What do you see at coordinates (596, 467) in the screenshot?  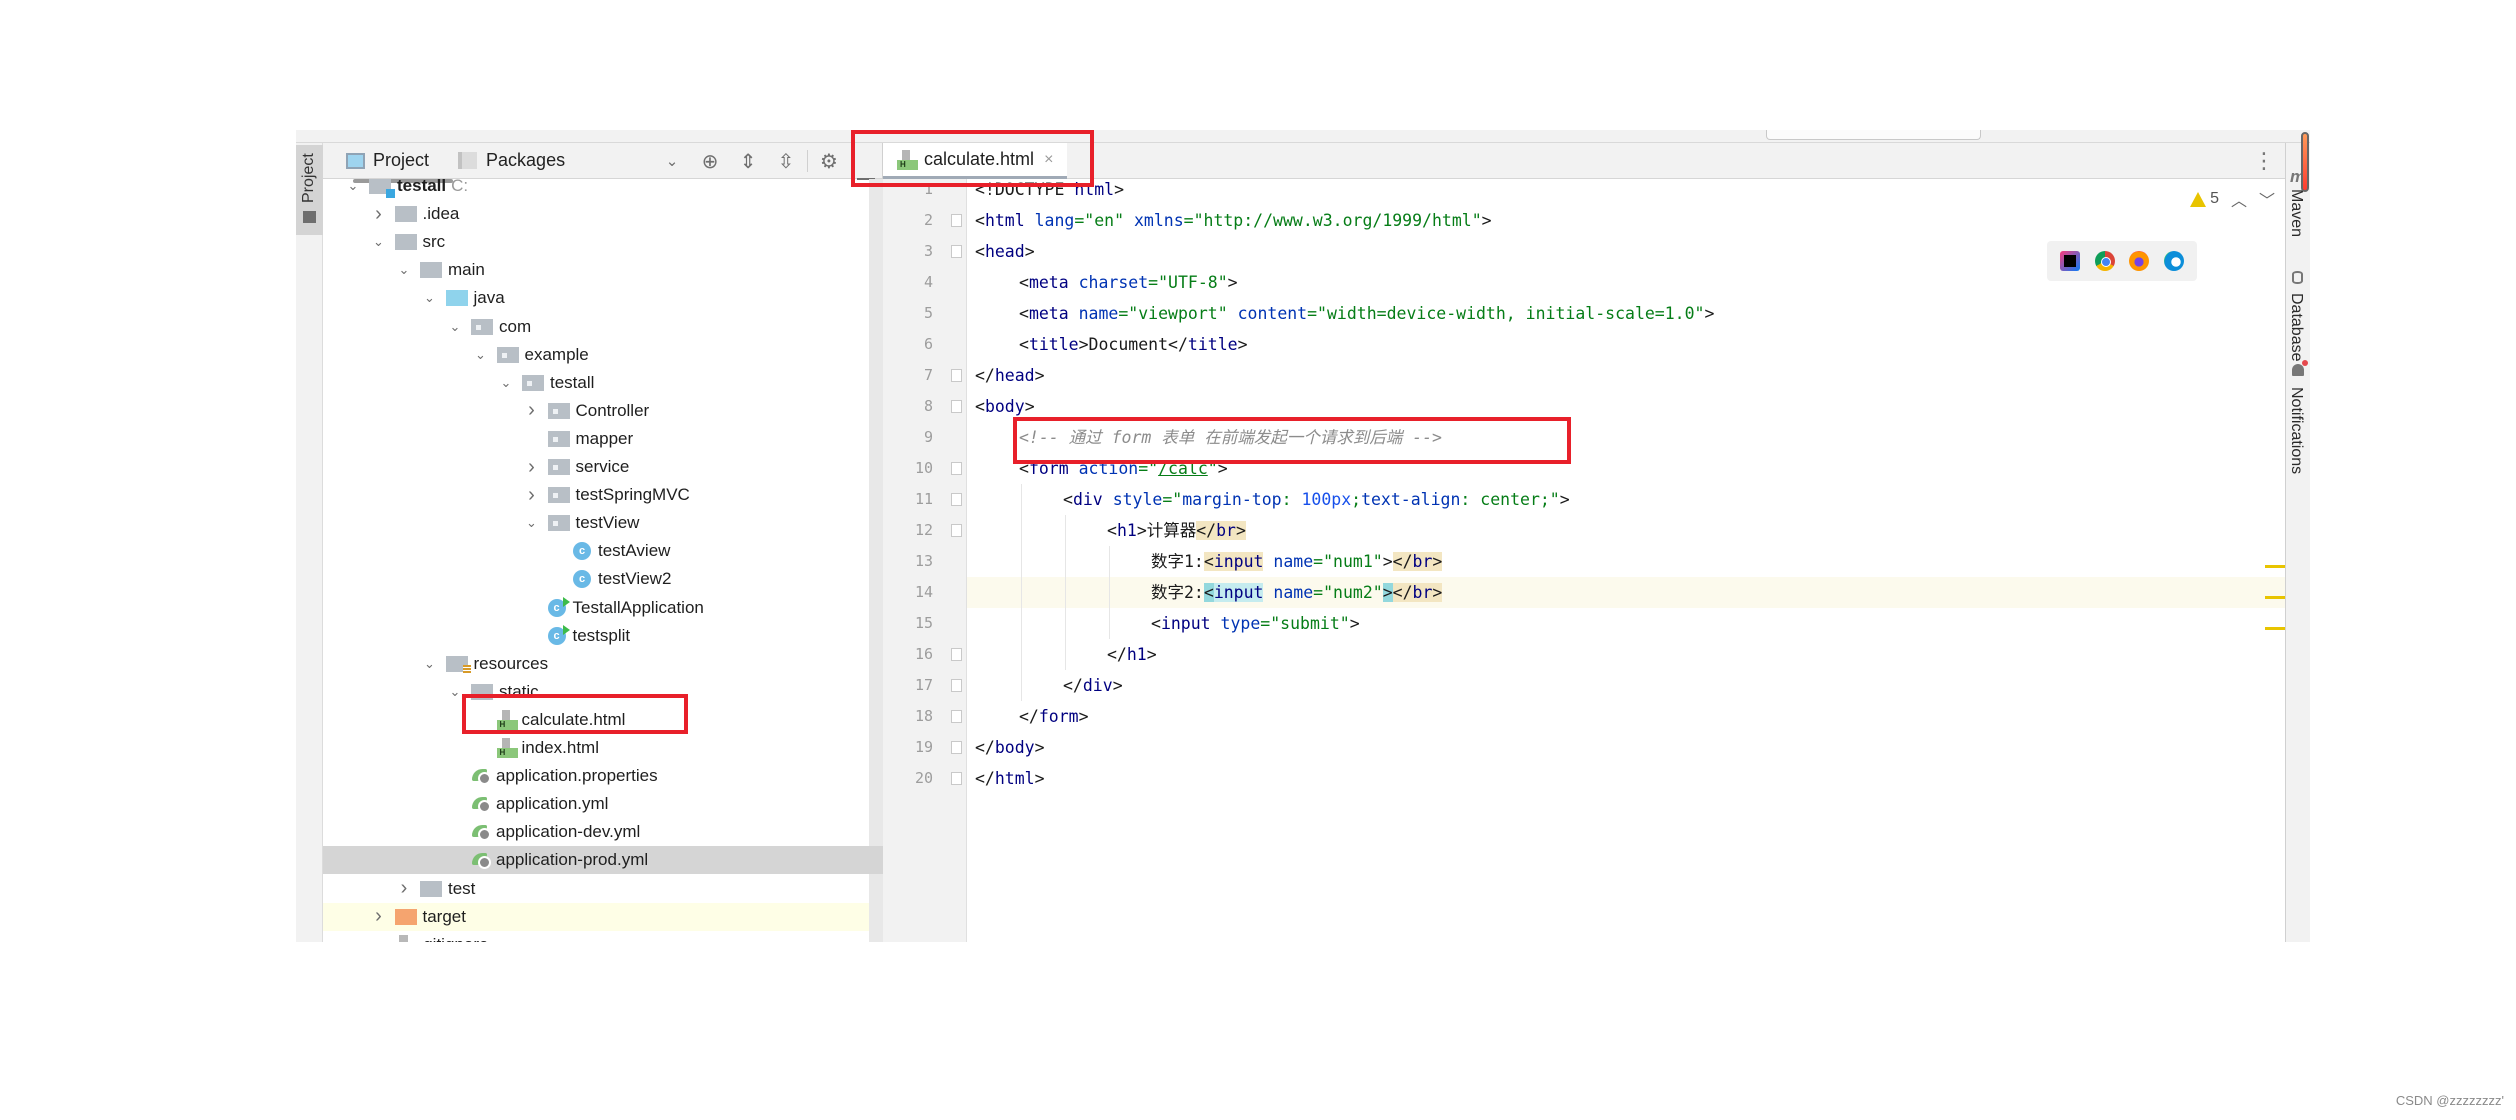 I see `tree-item: › service` at bounding box center [596, 467].